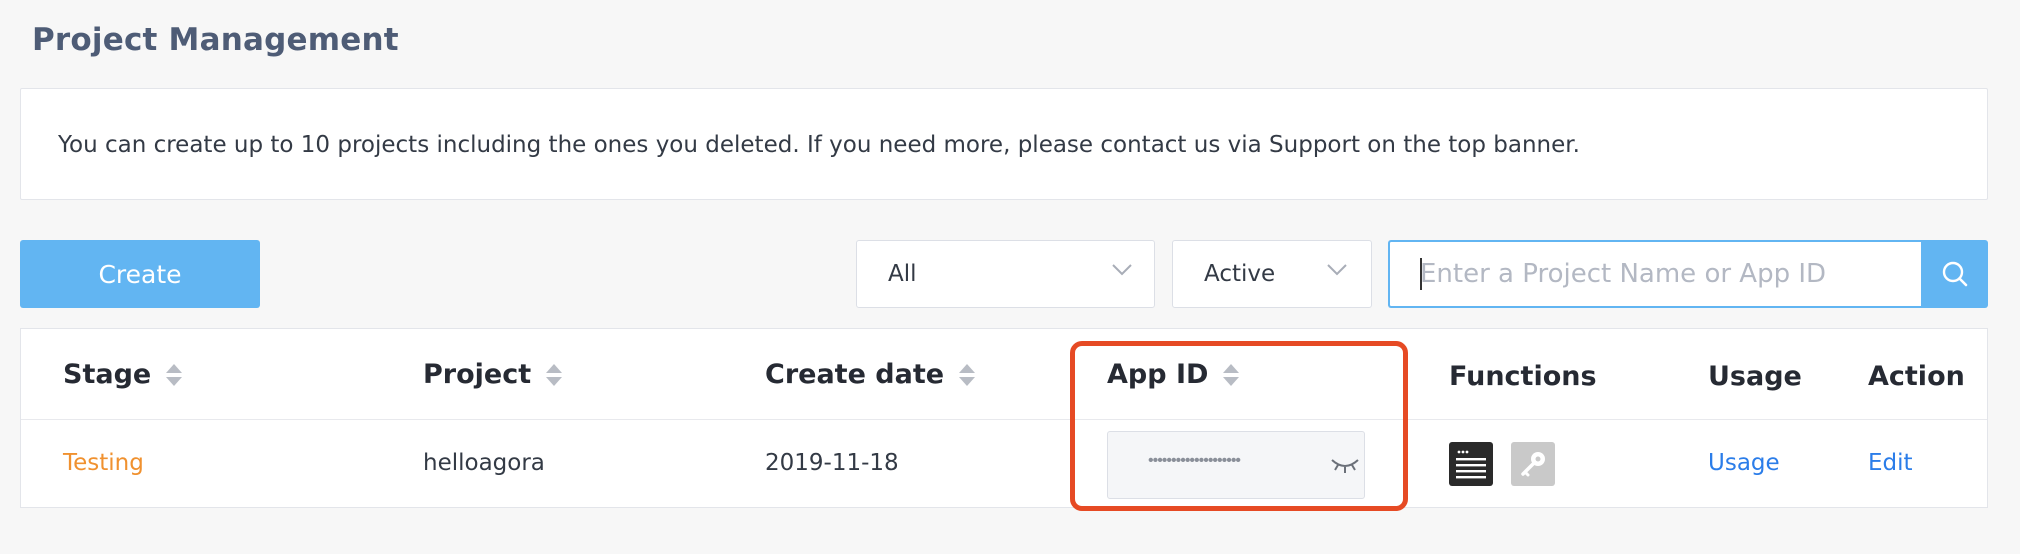  What do you see at coordinates (107, 374) in the screenshot?
I see `header-label: Stage` at bounding box center [107, 374].